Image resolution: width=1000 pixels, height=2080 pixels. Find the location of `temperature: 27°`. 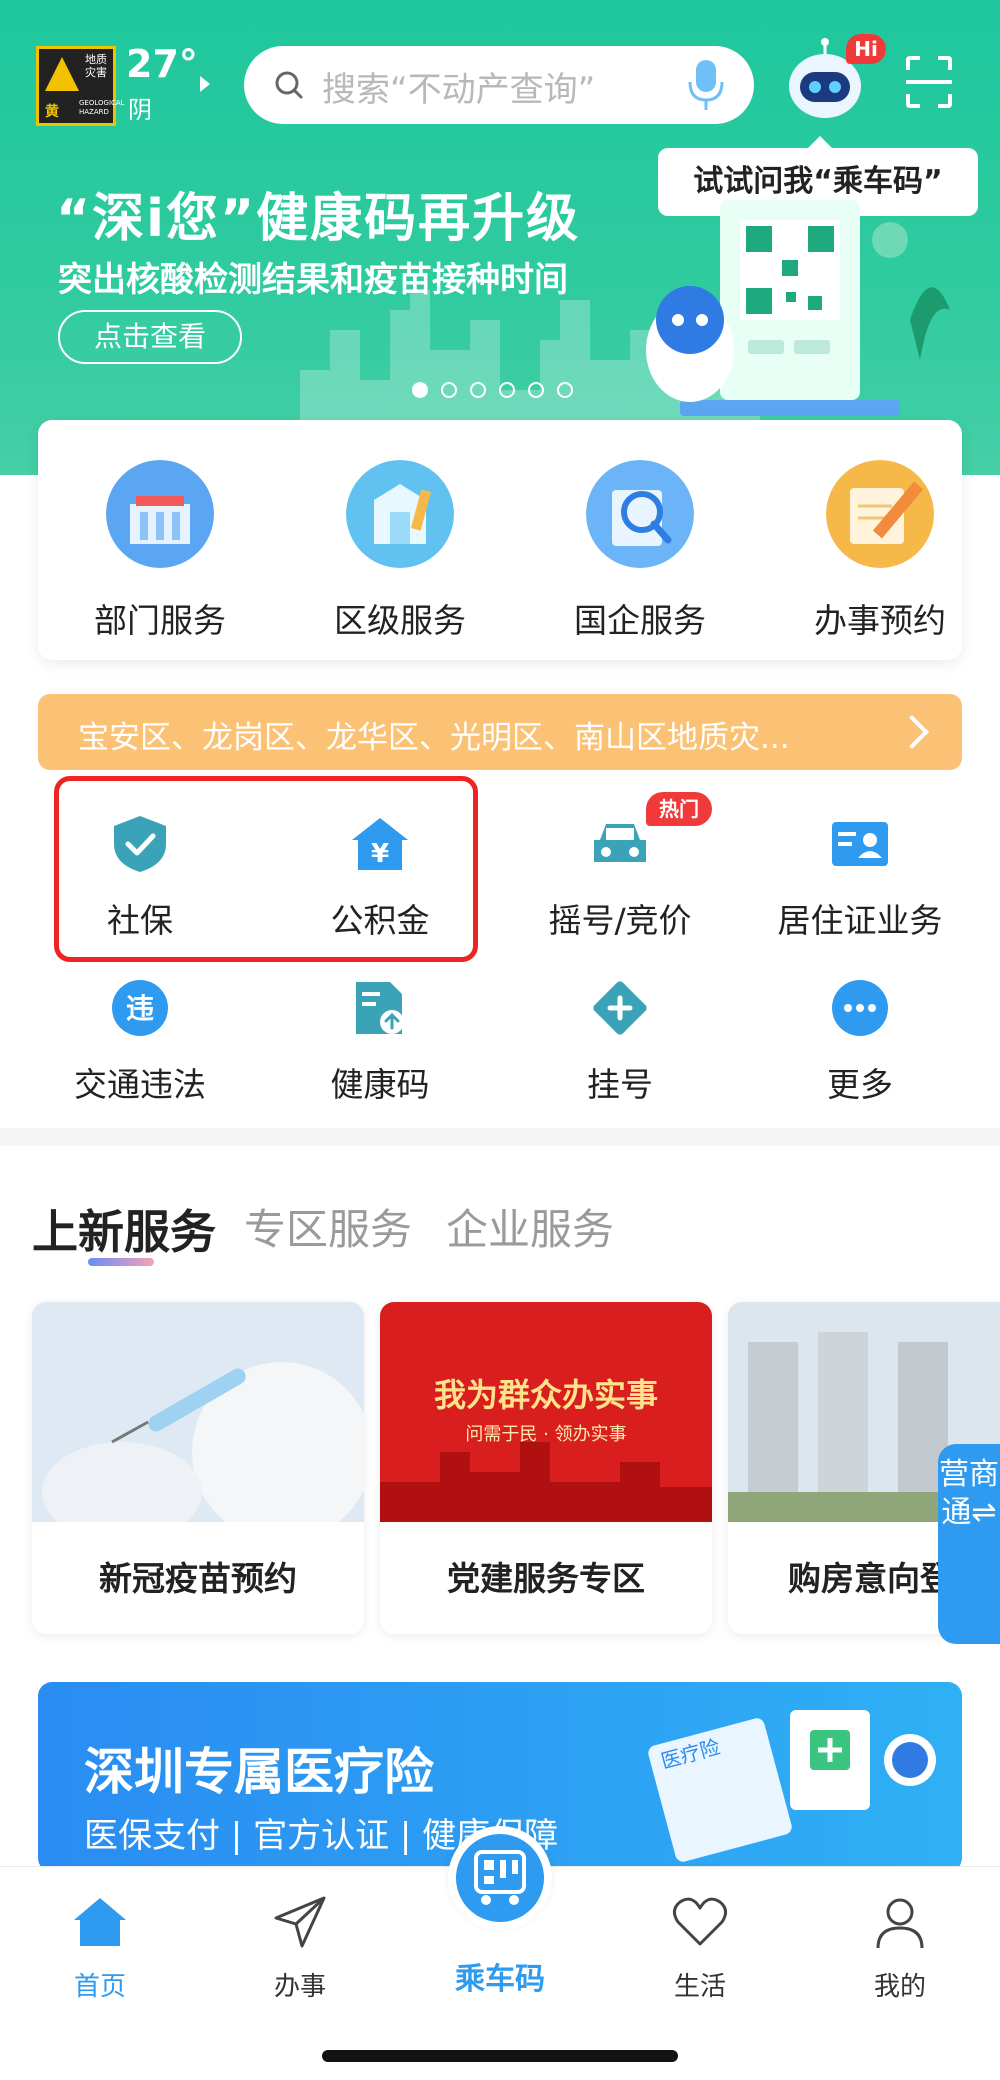

temperature: 27° is located at coordinates (162, 64).